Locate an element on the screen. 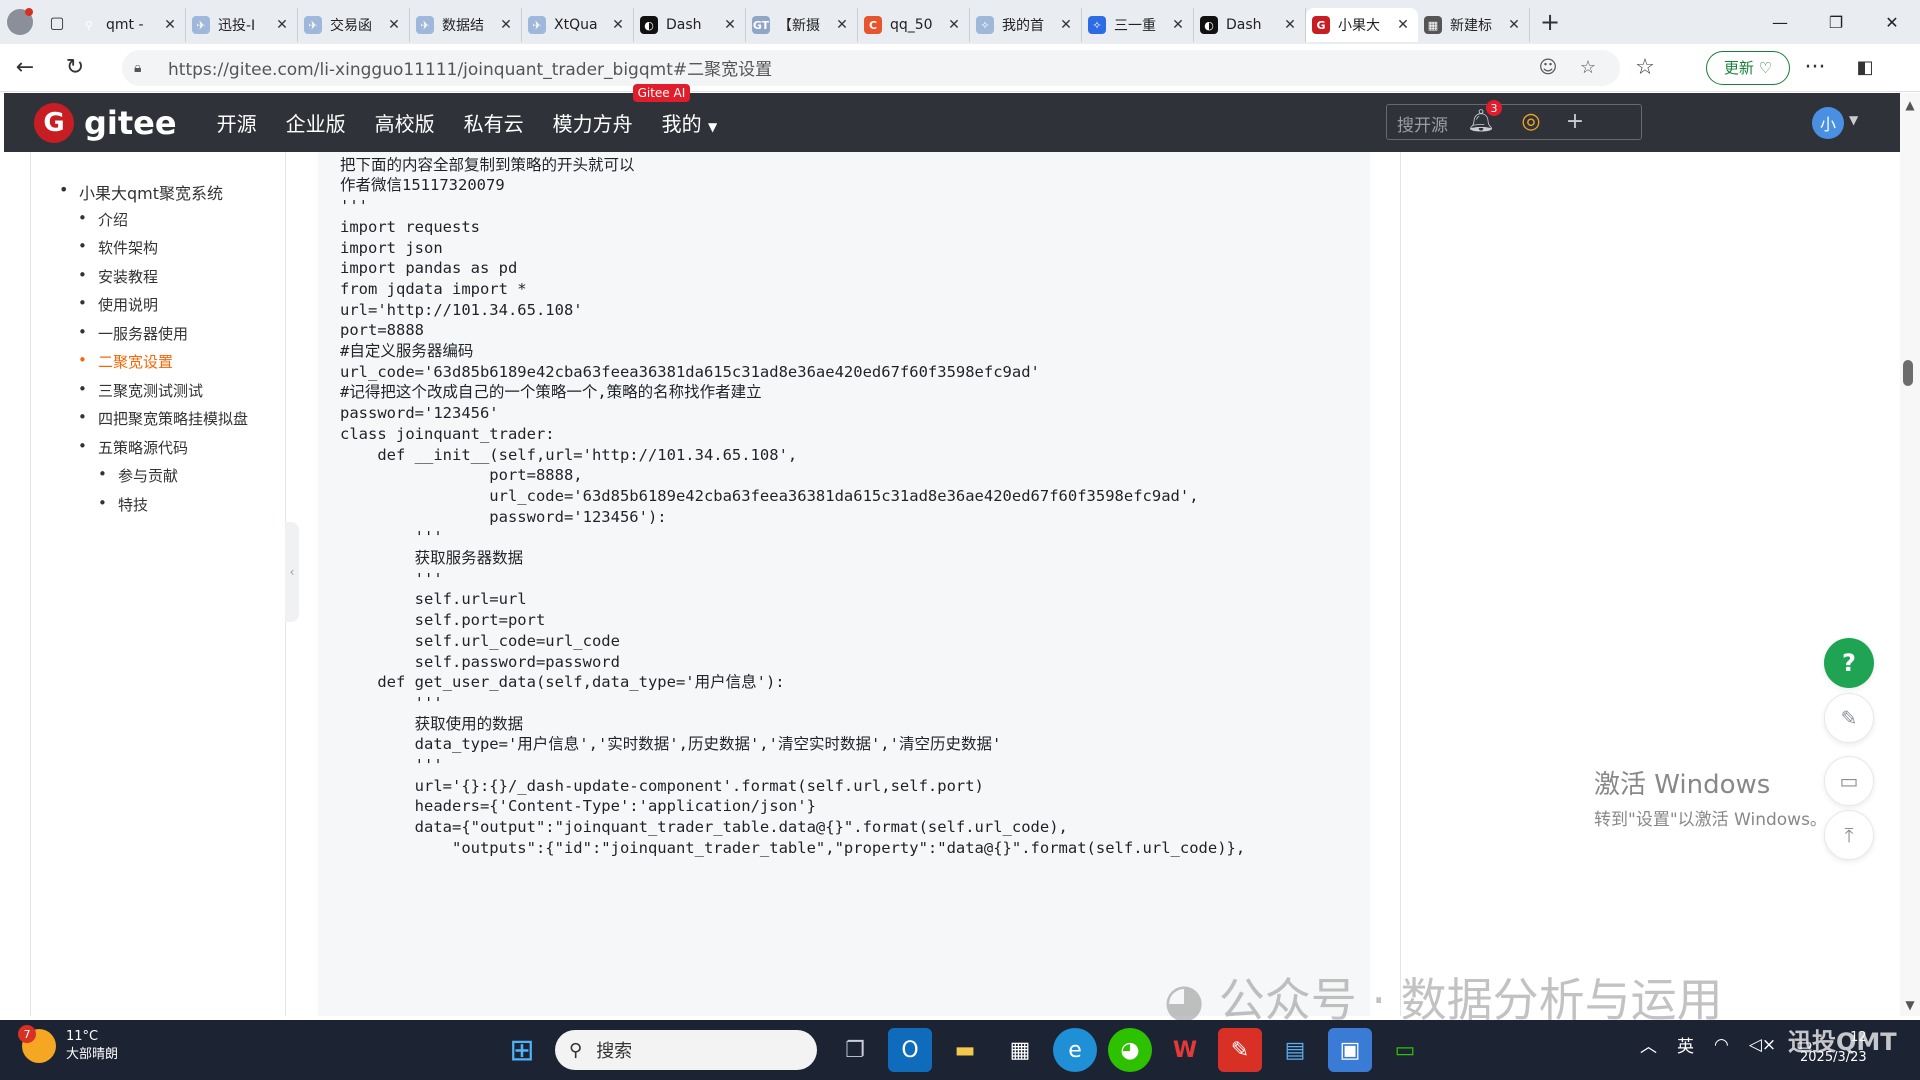 The height and width of the screenshot is (1080, 1920). wifi-icon: ◠ is located at coordinates (1721, 1045).